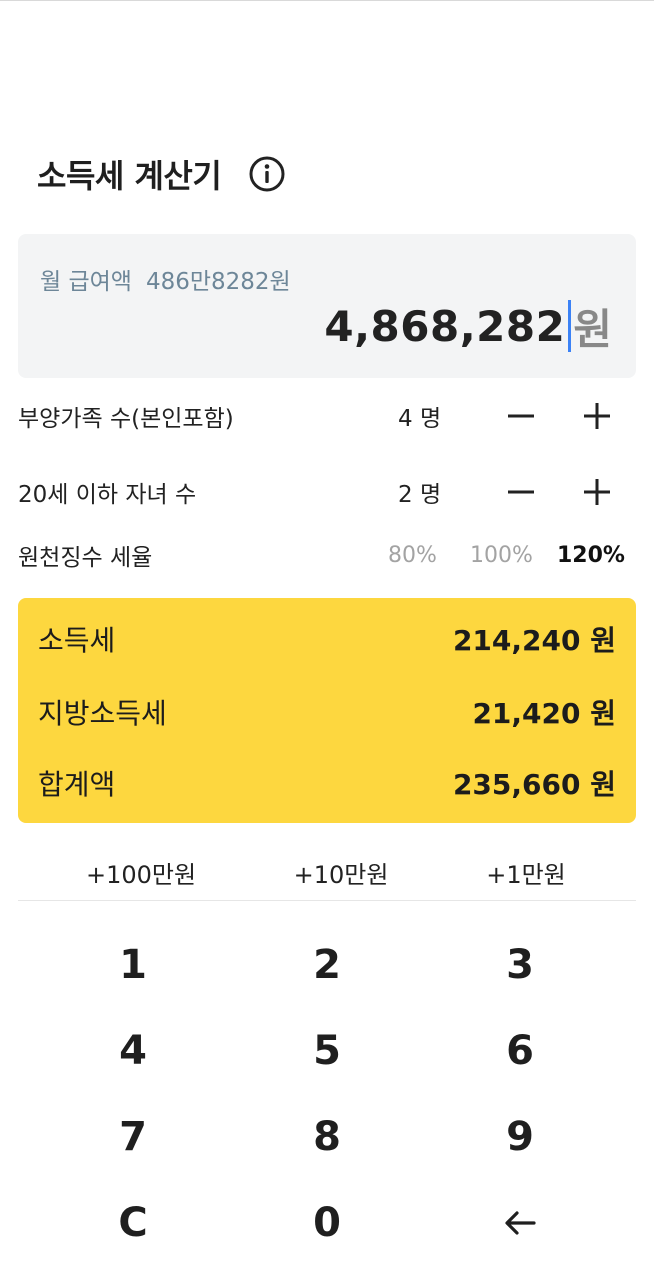 This screenshot has width=654, height=1280. I want to click on dependents-count: 4 명, so click(420, 419).